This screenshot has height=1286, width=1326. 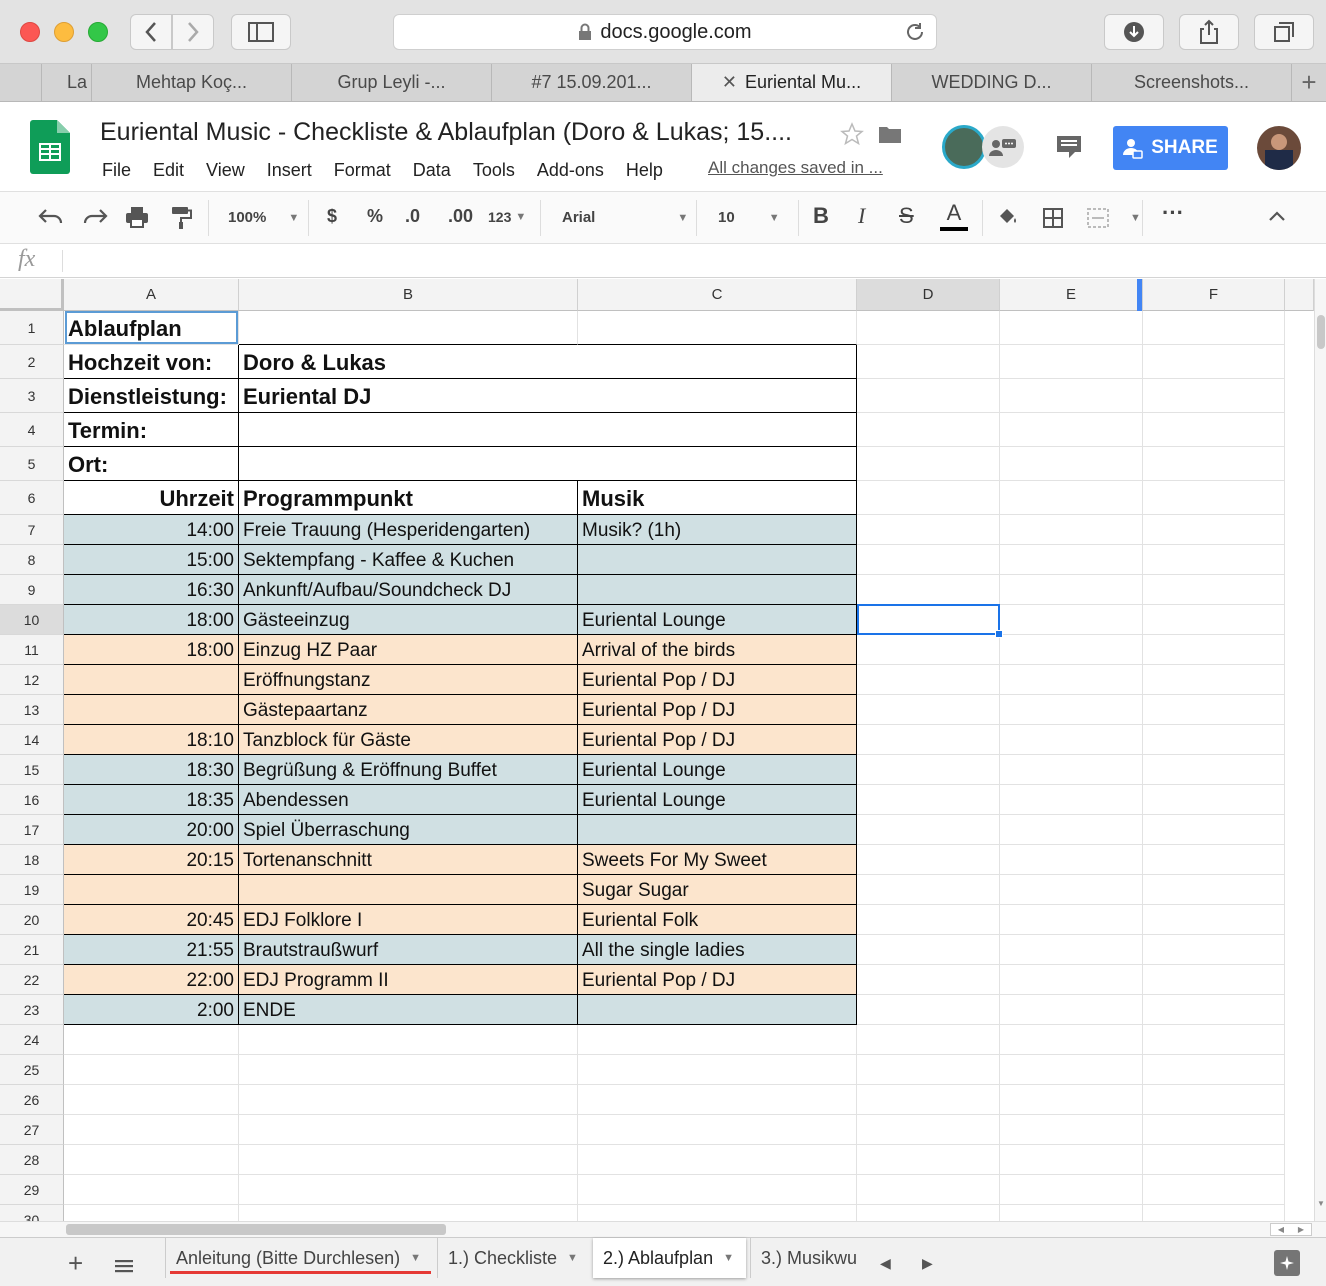 What do you see at coordinates (408, 830) in the screenshot?
I see `cell-b17: Spiel Überraschung` at bounding box center [408, 830].